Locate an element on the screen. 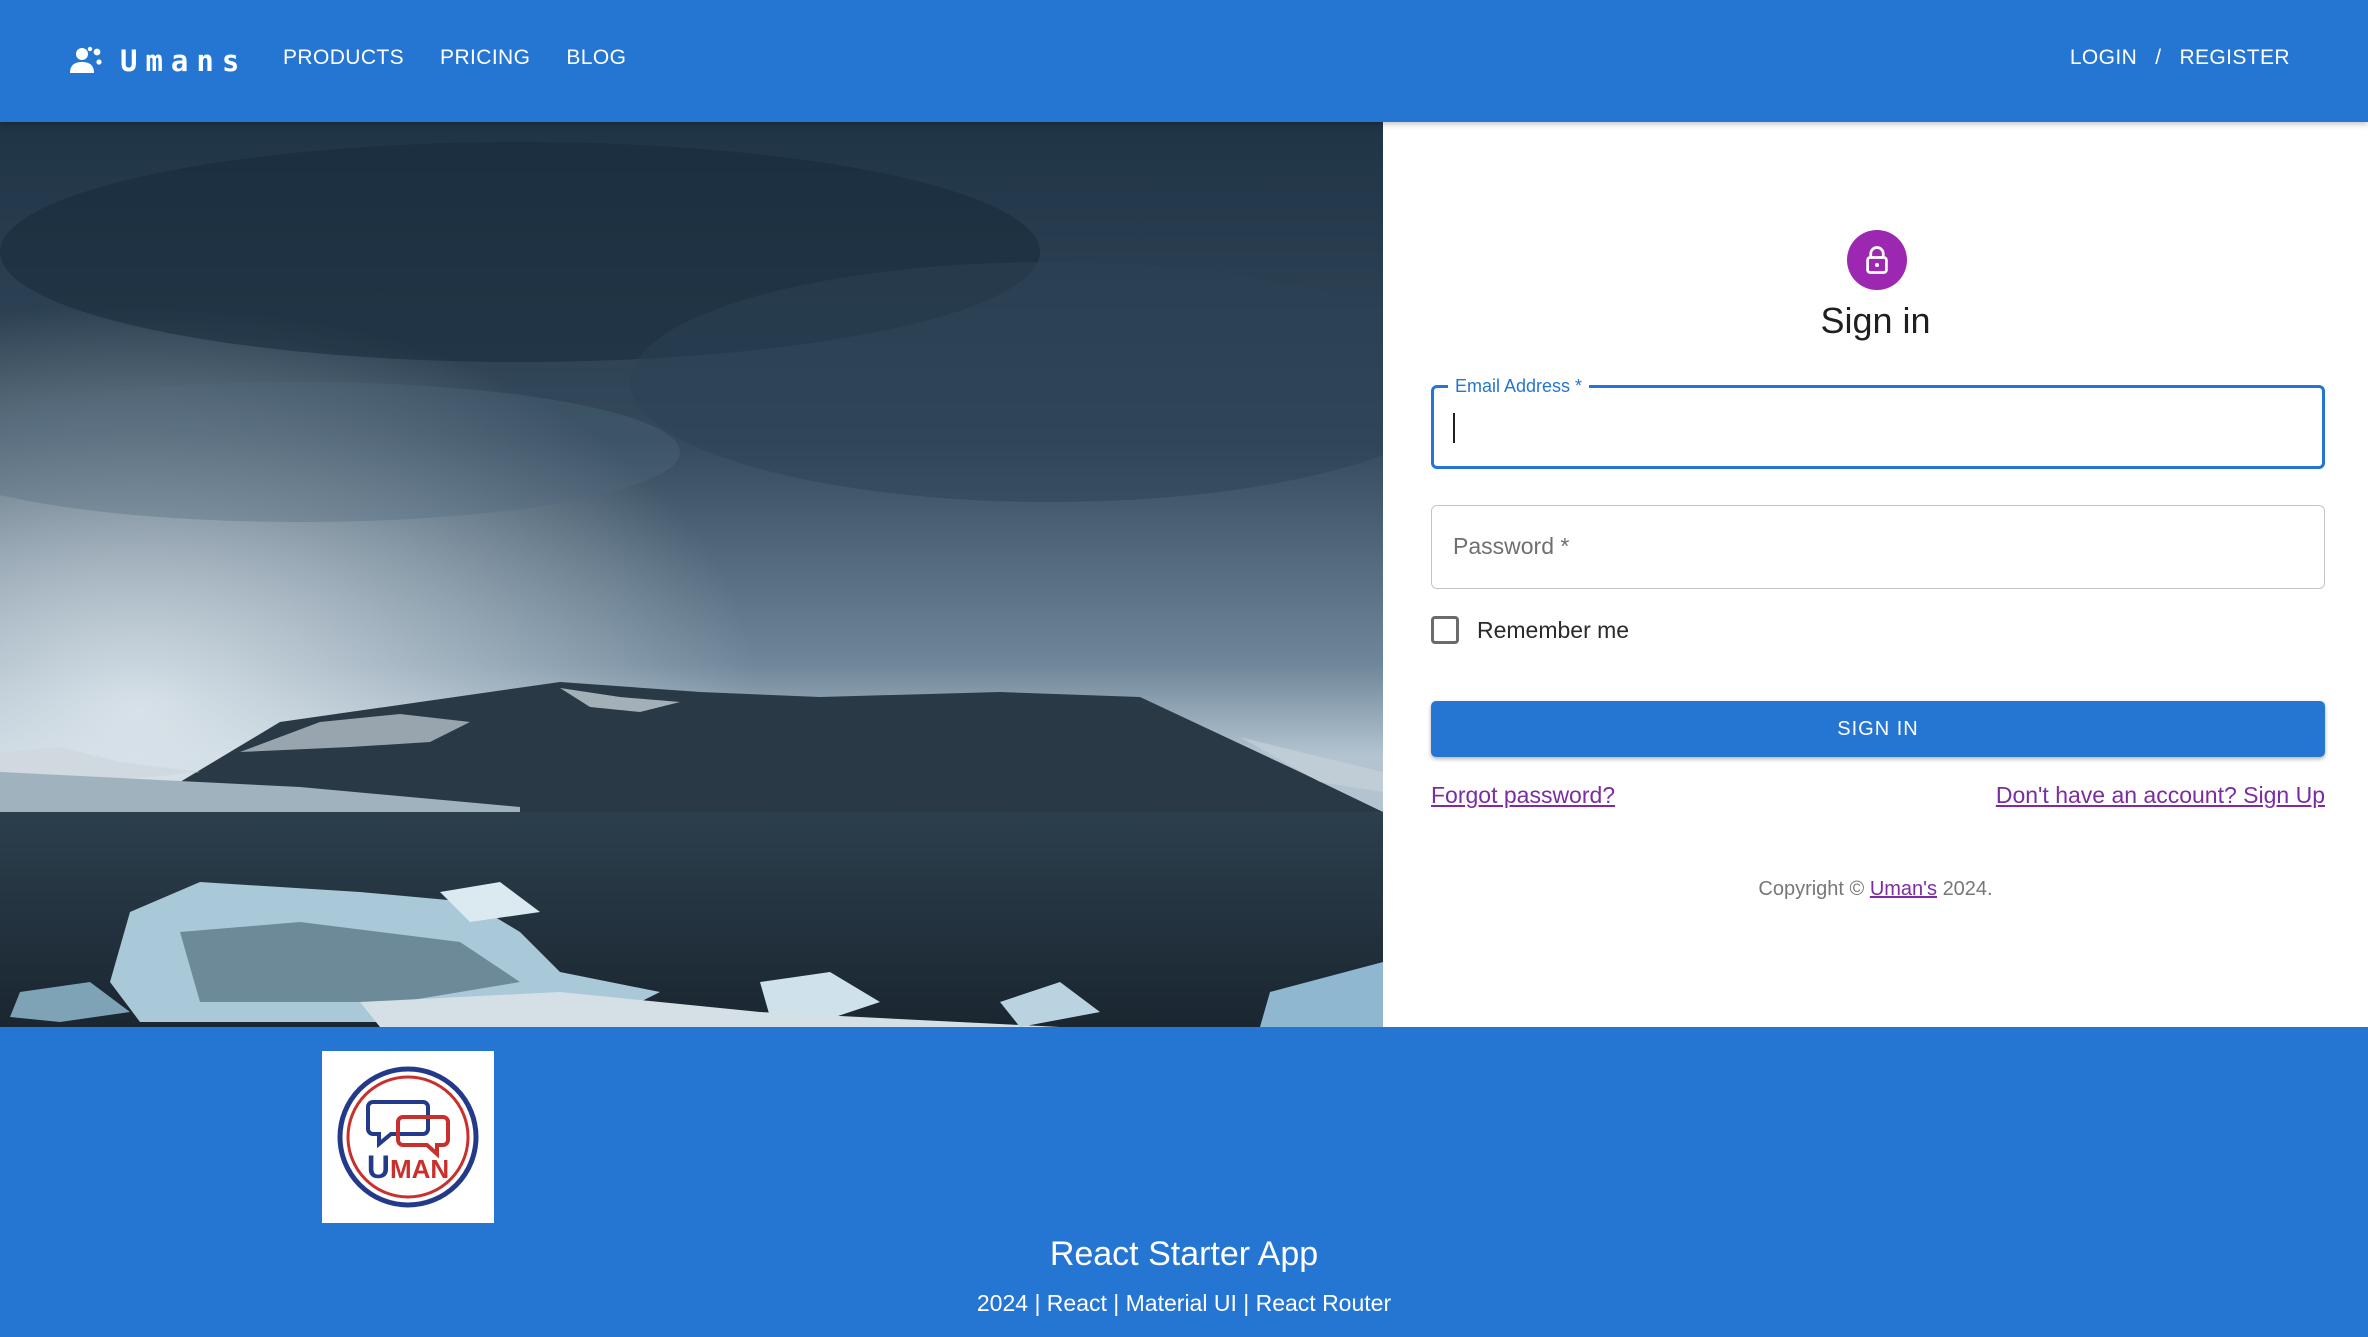  forgot-password-link: Forgot password? is located at coordinates (1523, 795).